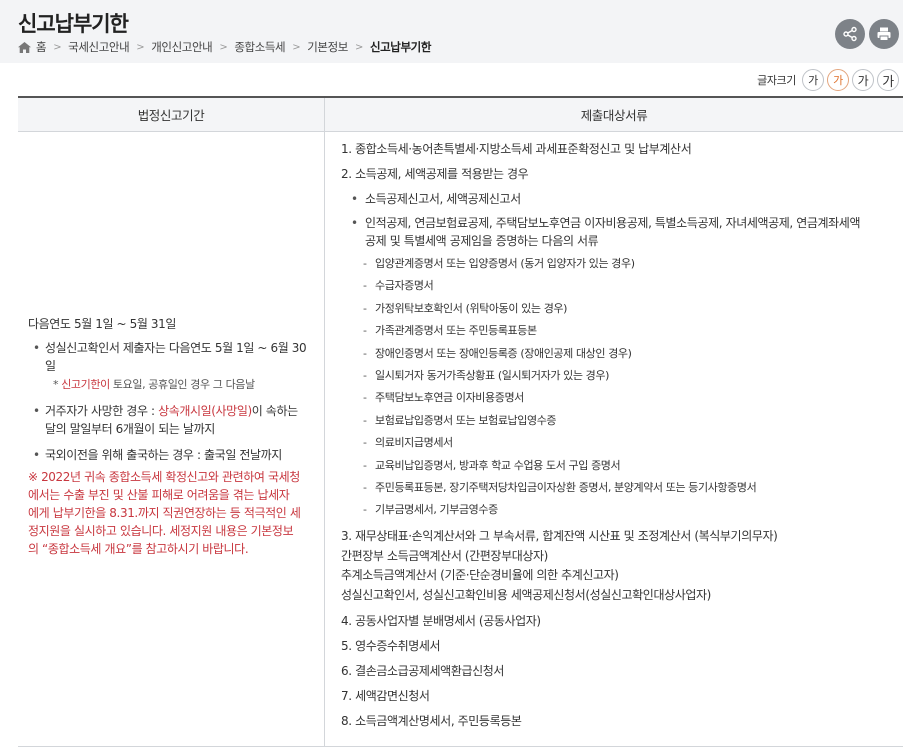 This screenshot has height=748, width=903. I want to click on font-size-largest-button: 가, so click(888, 80).